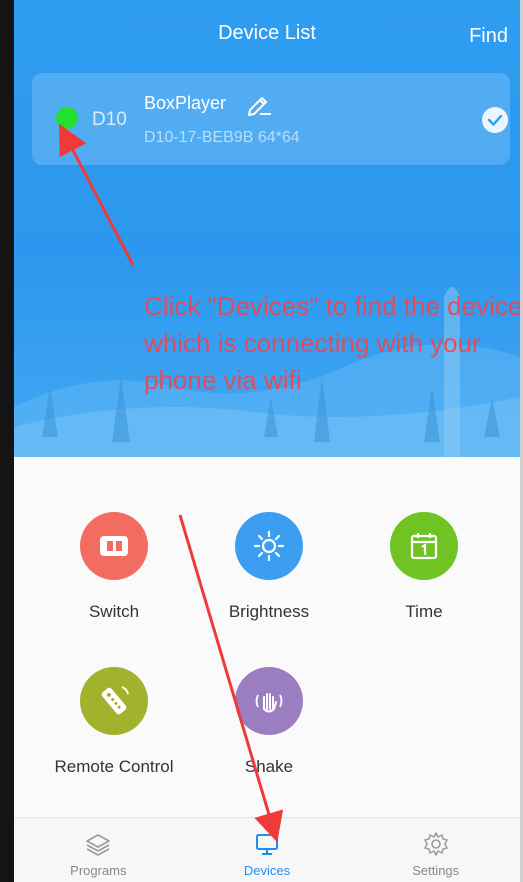 This screenshot has width=523, height=882. Describe the element at coordinates (269, 611) in the screenshot. I see `brightness-label: Brightness` at that location.